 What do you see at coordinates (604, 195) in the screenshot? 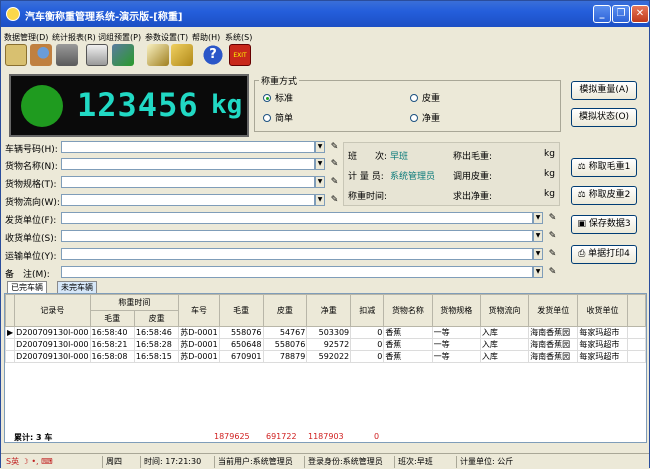
I see `capture-tare-button: ⚖ 称取皮重2` at bounding box center [604, 195].